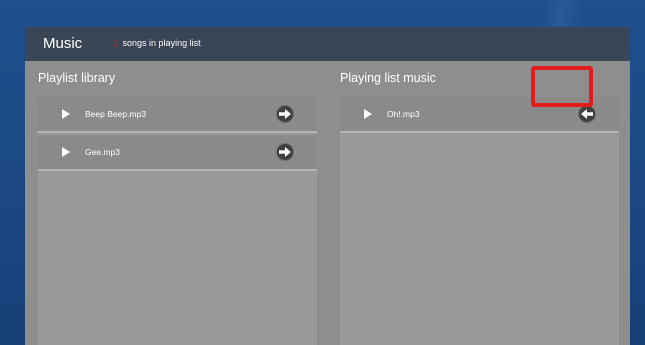 Image resolution: width=645 pixels, height=345 pixels. Describe the element at coordinates (116, 43) in the screenshot. I see `playing-count-number: 1` at that location.